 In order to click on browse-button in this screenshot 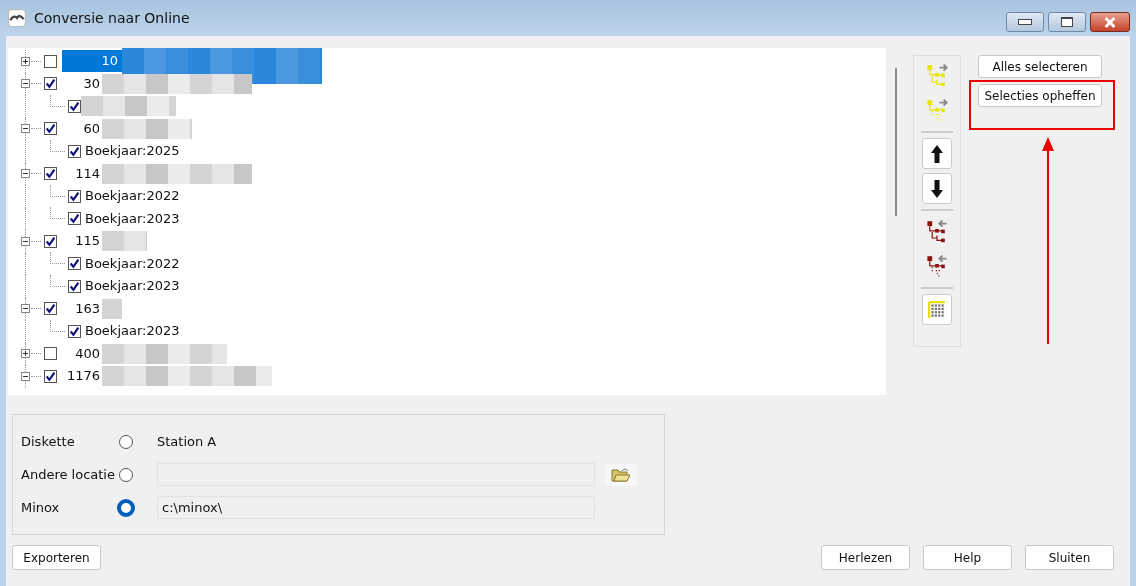, I will do `click(621, 474)`.